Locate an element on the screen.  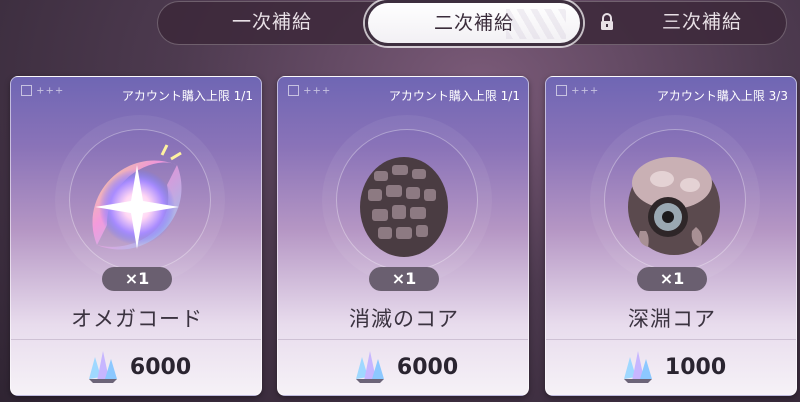
tab-third-supply: 三次補給 is located at coordinates (702, 22).